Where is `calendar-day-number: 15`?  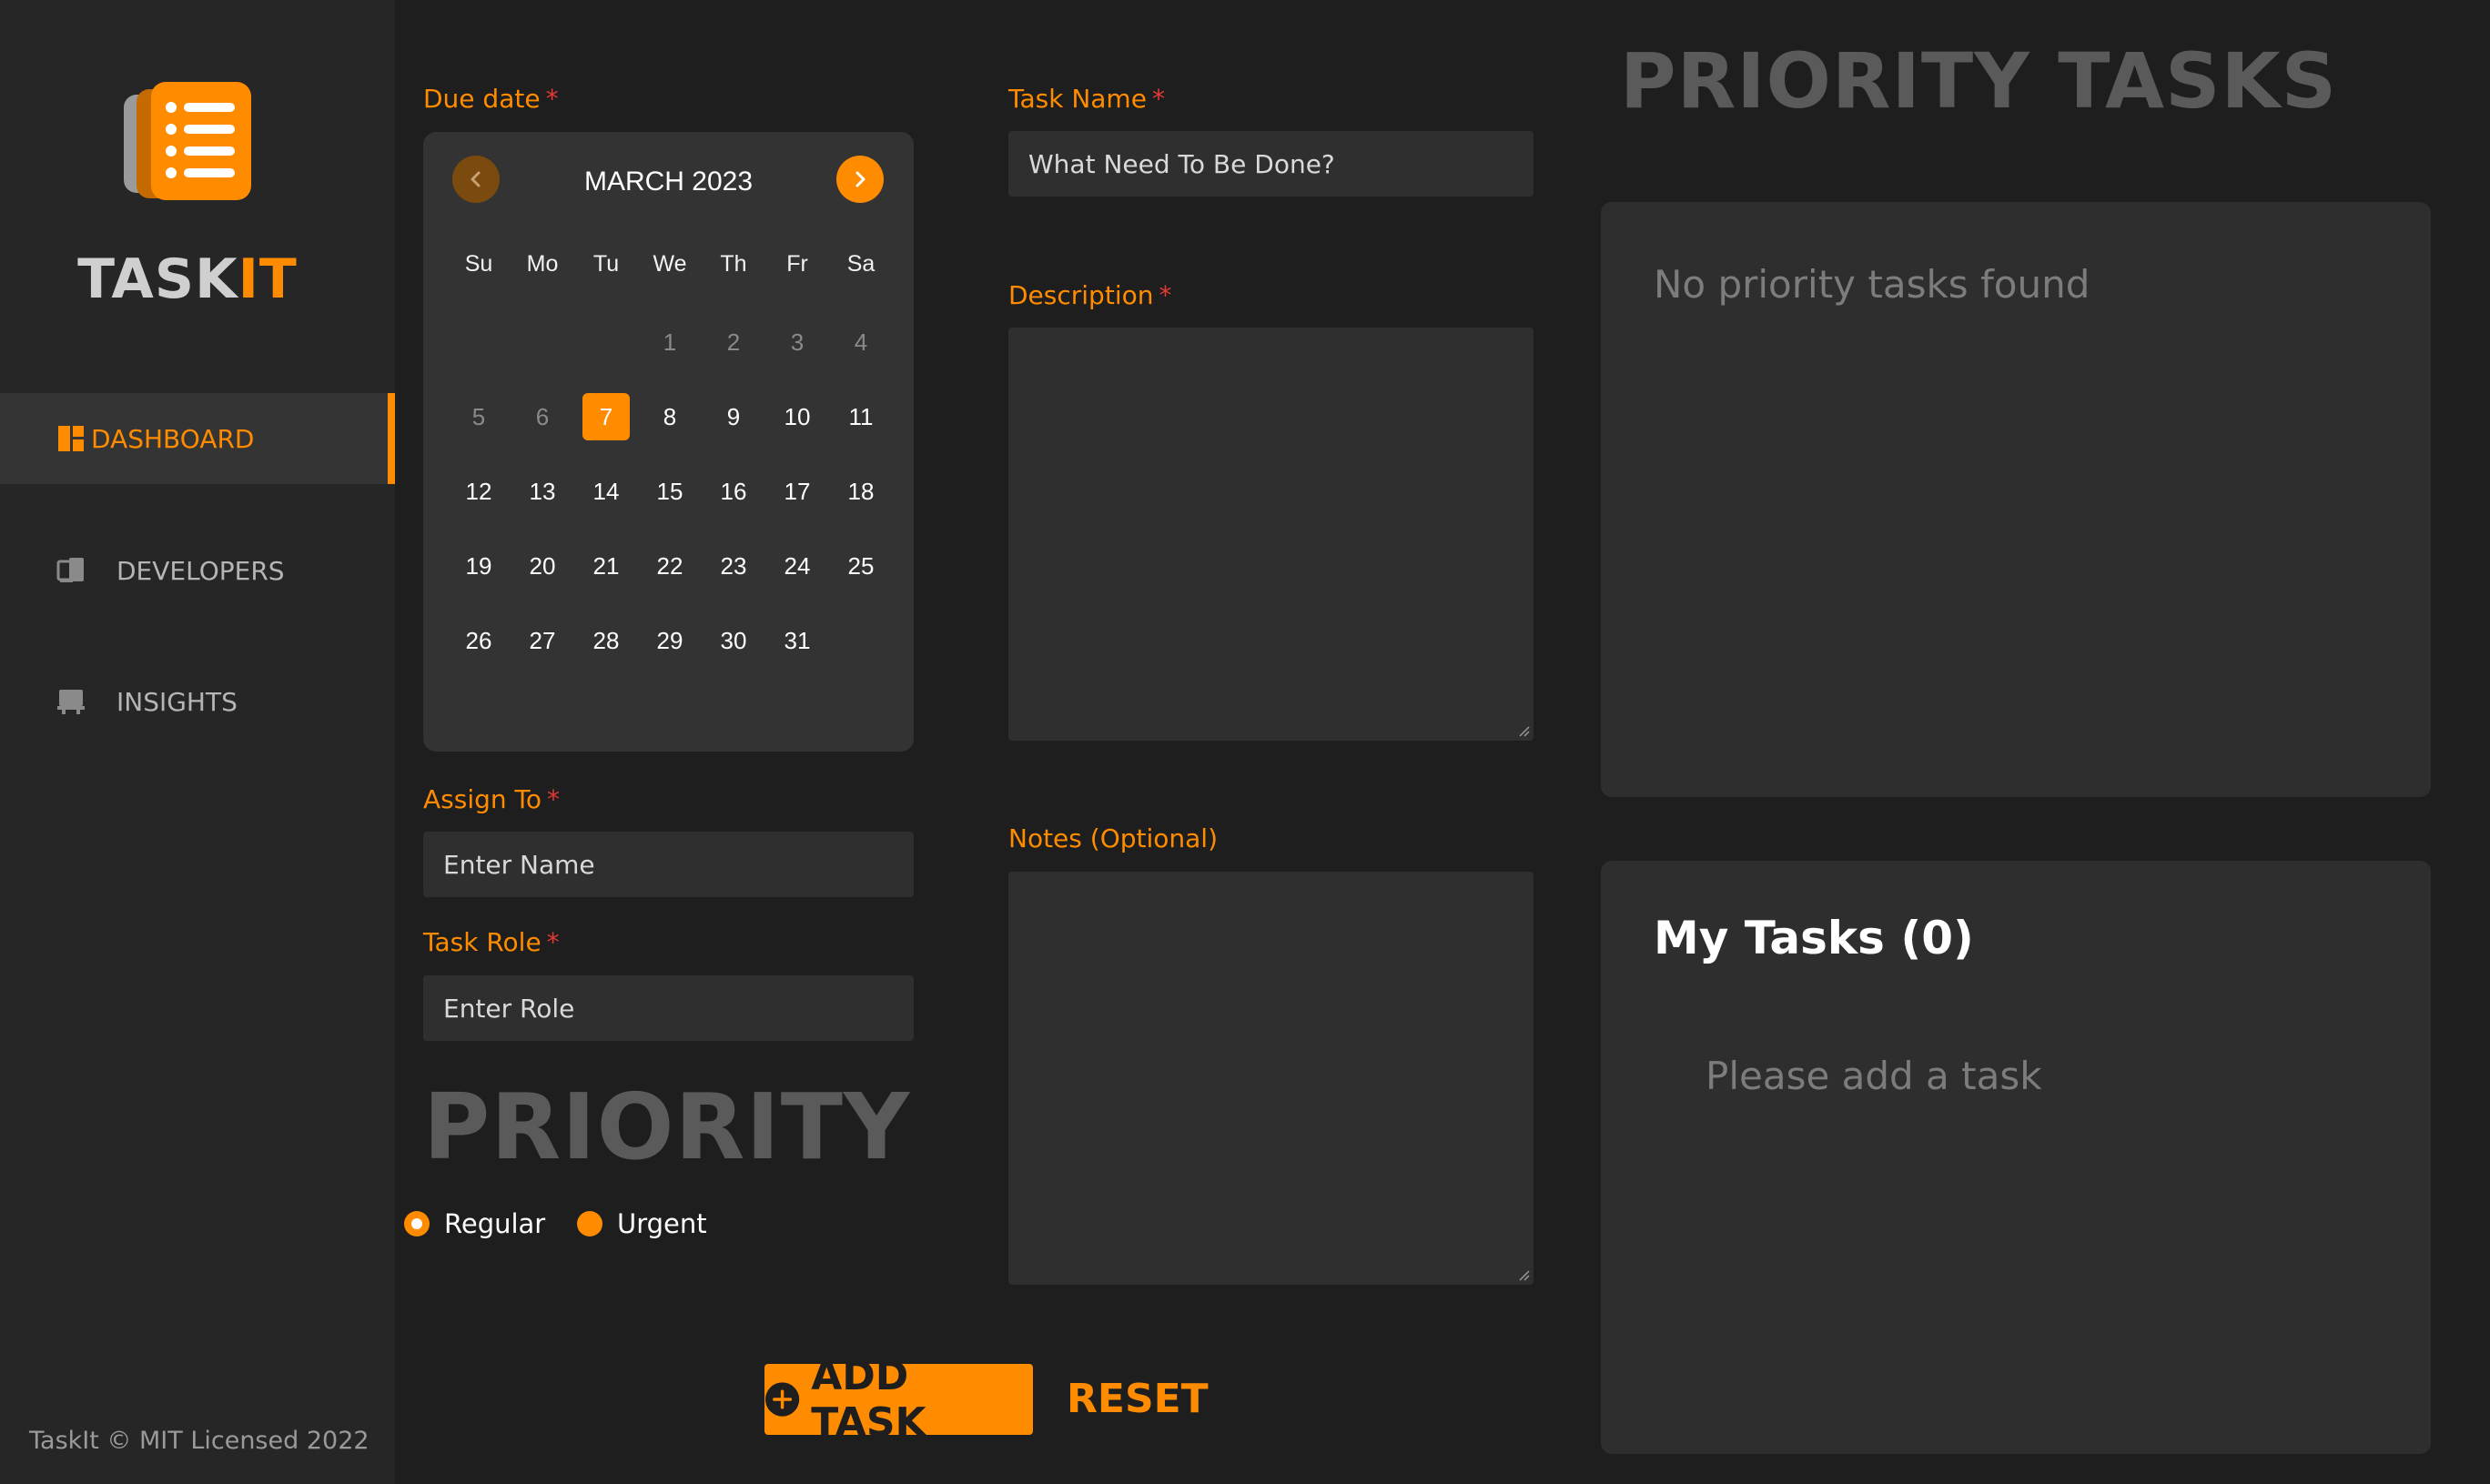 calendar-day-number: 15 is located at coordinates (669, 491).